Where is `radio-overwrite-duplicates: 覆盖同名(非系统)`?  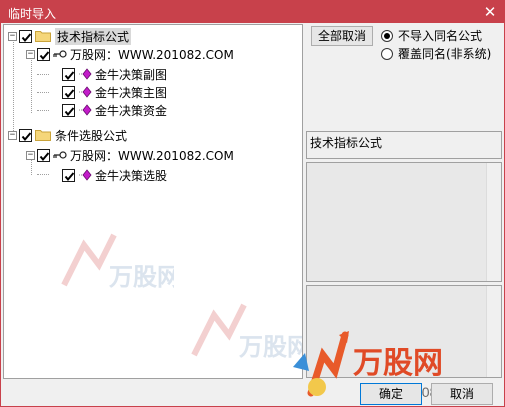 radio-overwrite-duplicates: 覆盖同名(非系统) is located at coordinates (436, 53).